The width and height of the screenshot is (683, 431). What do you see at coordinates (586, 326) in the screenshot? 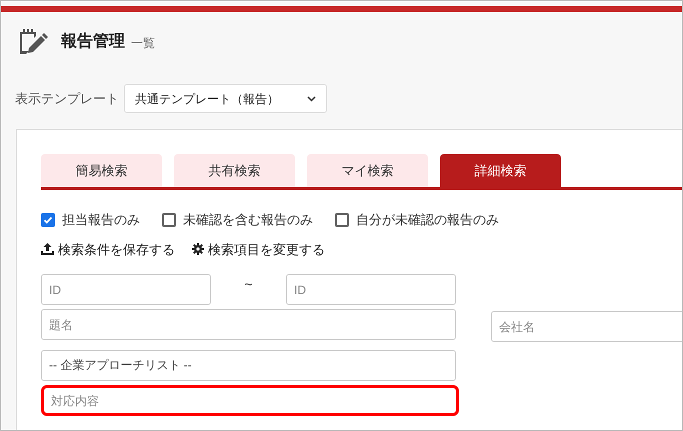
I see `input-field: 会社名` at bounding box center [586, 326].